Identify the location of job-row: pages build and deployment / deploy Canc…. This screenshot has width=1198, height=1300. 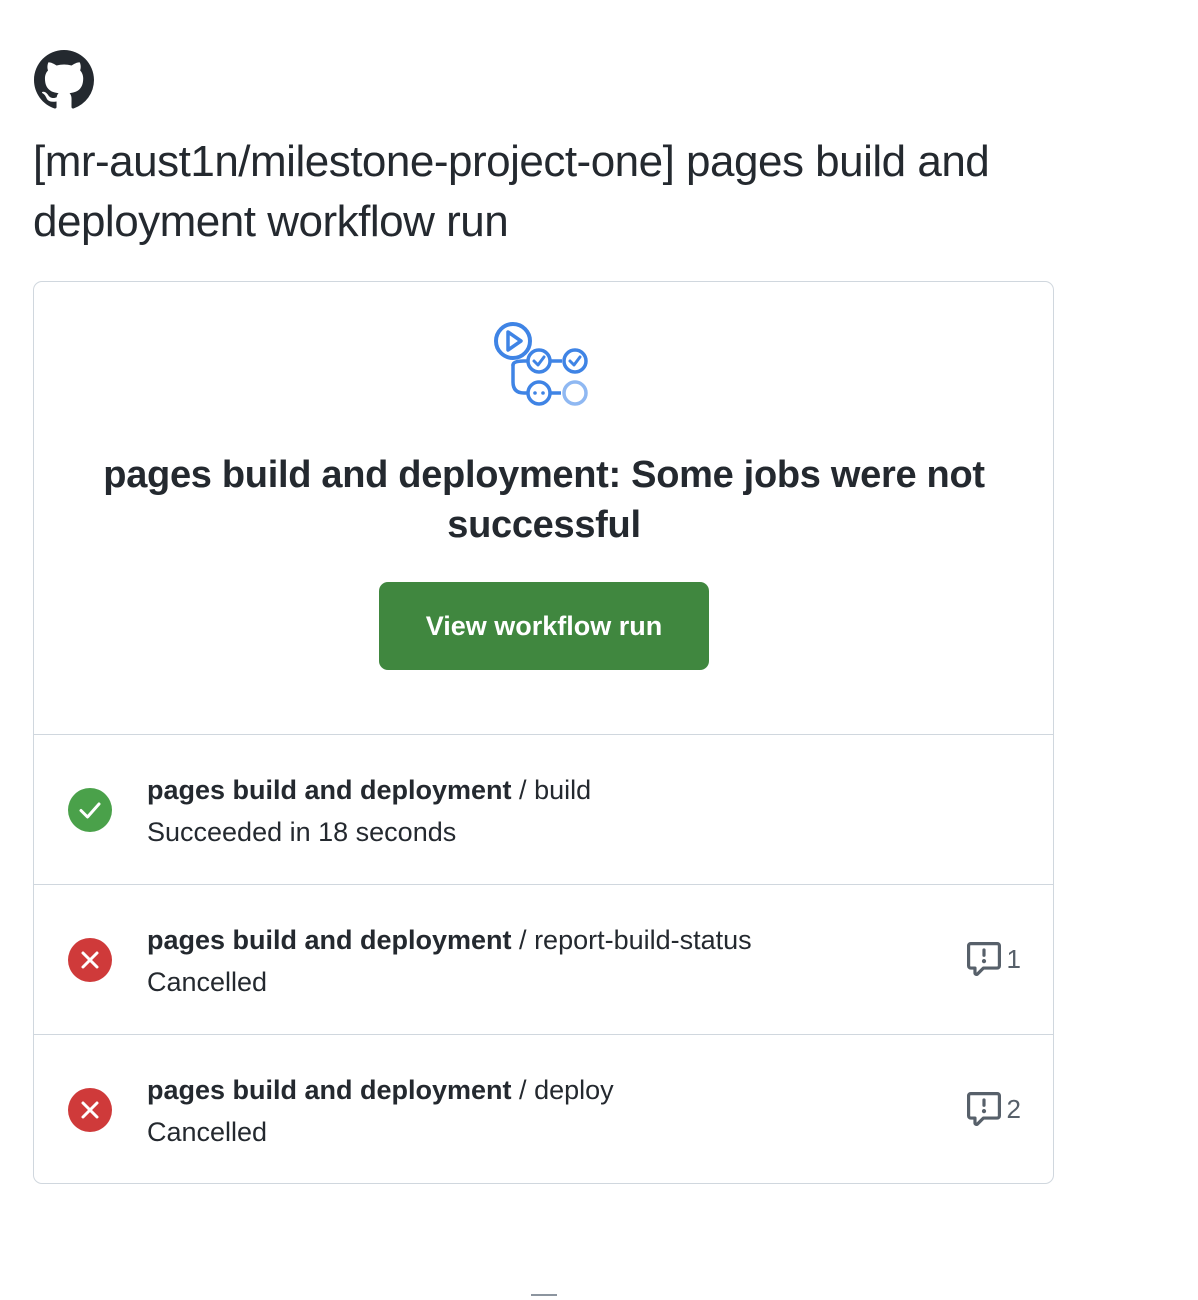
(543, 1109).